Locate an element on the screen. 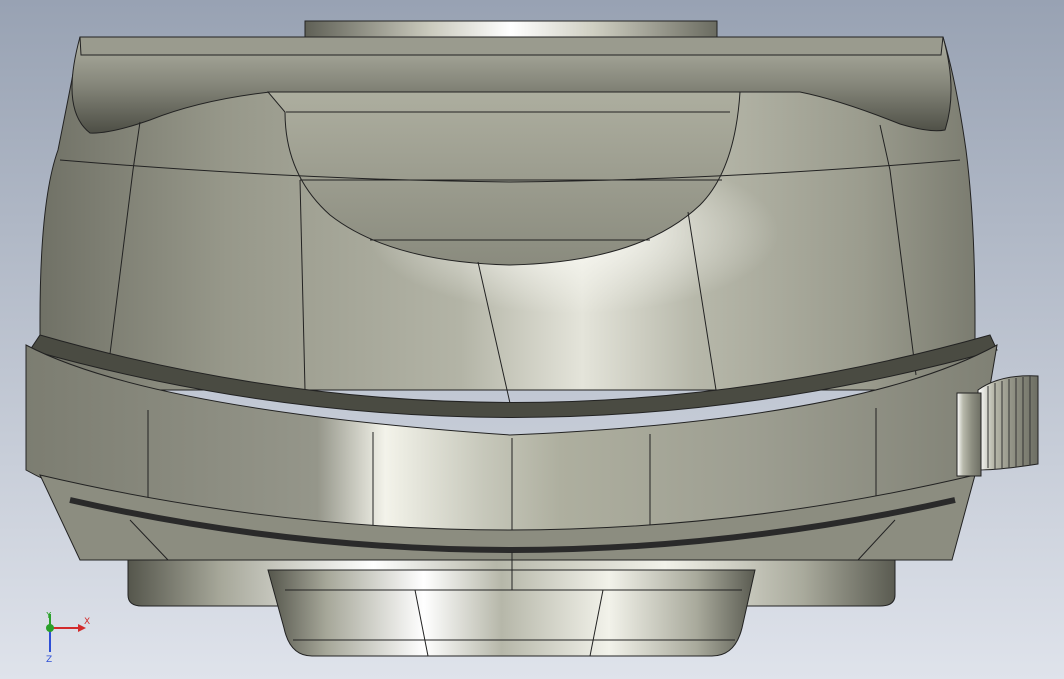 The height and width of the screenshot is (679, 1064). y-axis-label: Y is located at coordinates (48, 616).